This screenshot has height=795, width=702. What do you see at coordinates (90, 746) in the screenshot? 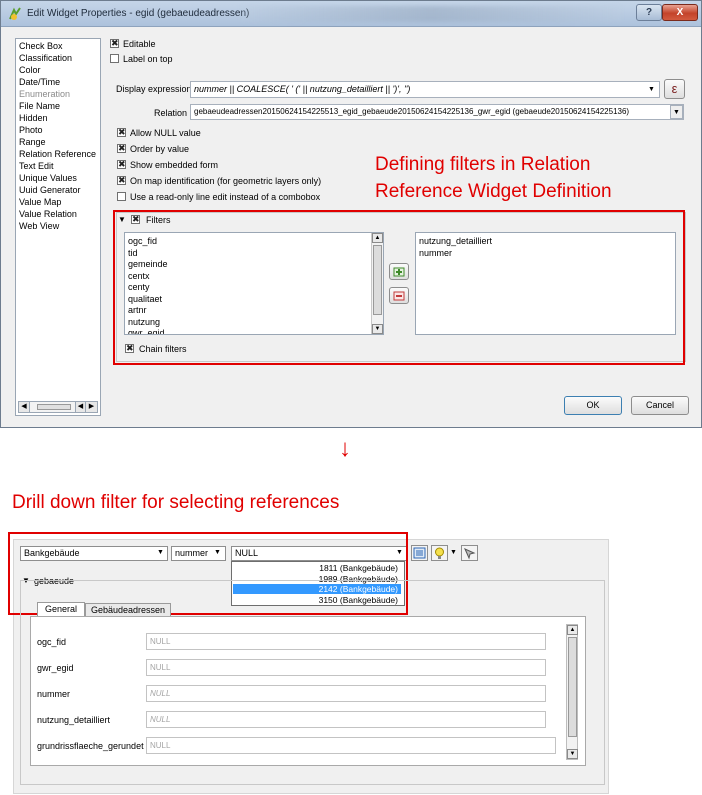
I see `form-field-label: grundrissflaeche_gerundet` at bounding box center [90, 746].